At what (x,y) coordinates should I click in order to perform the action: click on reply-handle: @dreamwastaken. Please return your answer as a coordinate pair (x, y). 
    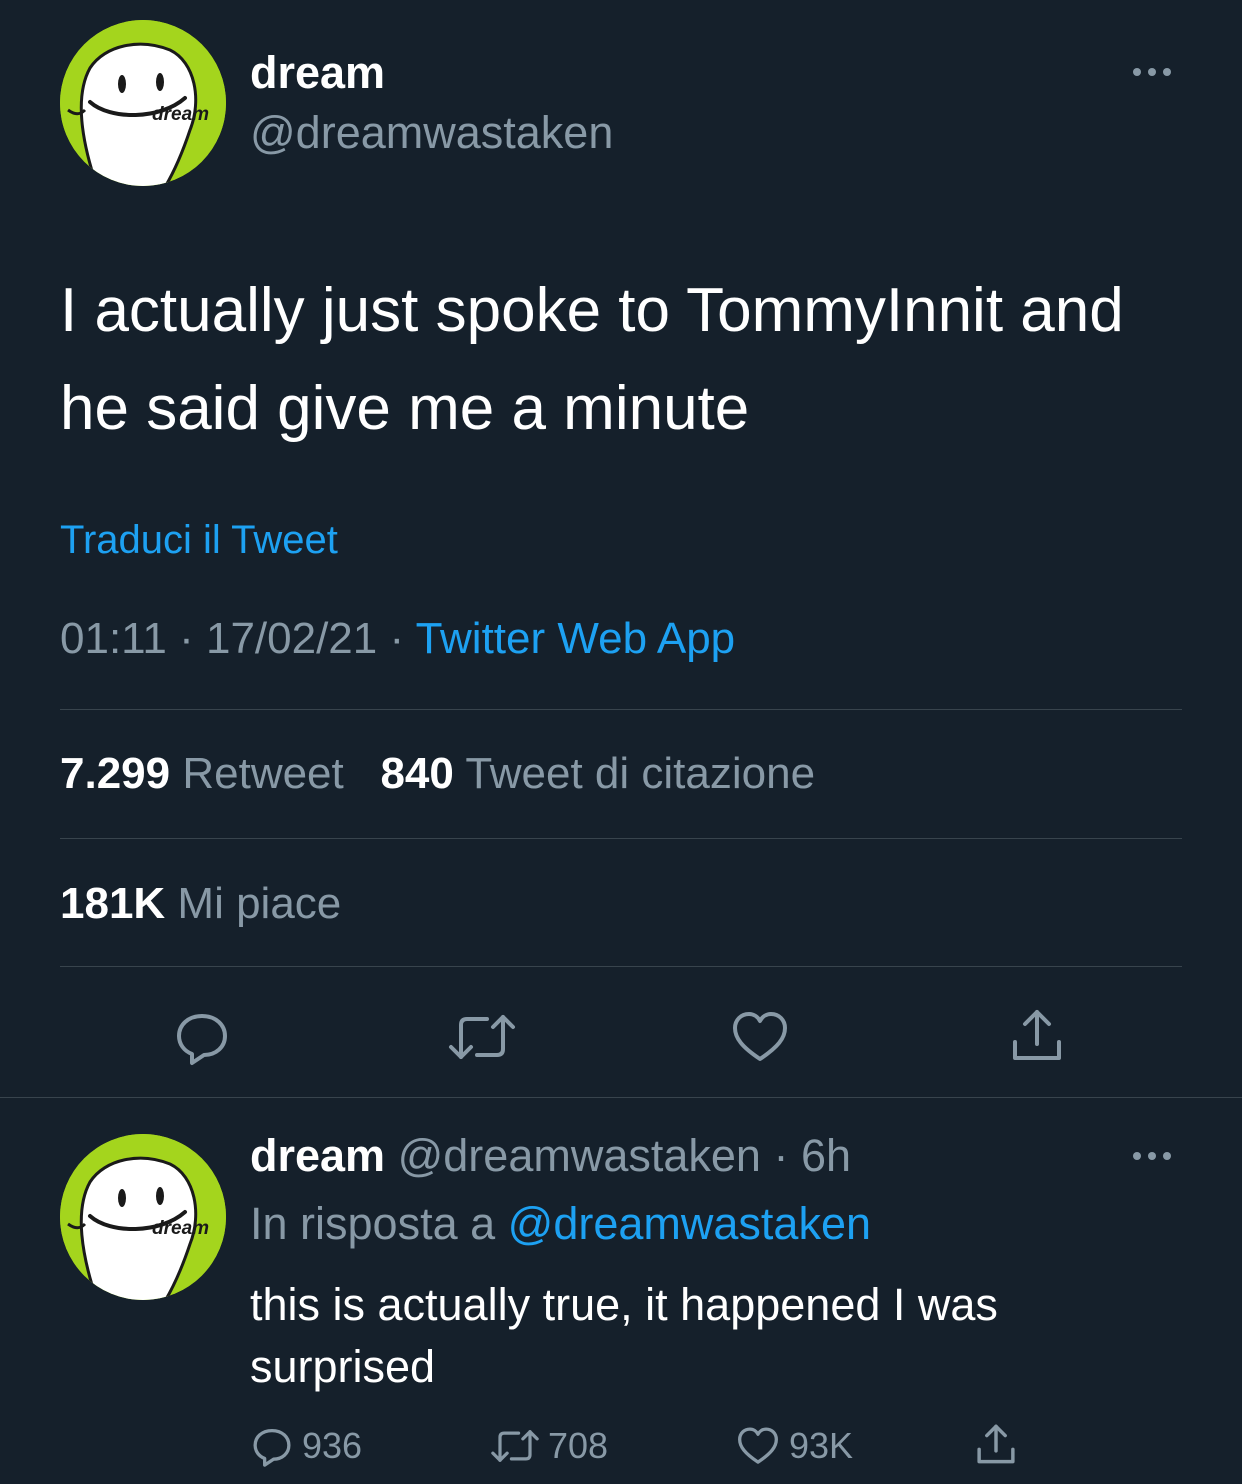
    Looking at the image, I should click on (579, 1155).